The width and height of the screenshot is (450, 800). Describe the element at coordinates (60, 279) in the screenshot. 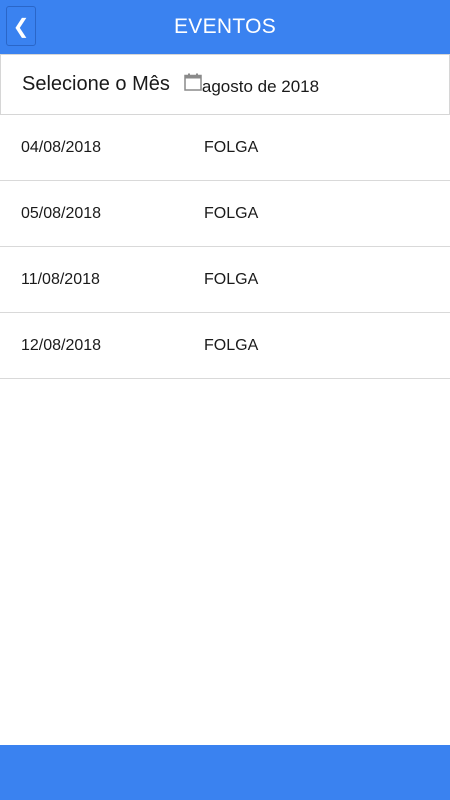

I see `event-date: 11/08/2018` at that location.